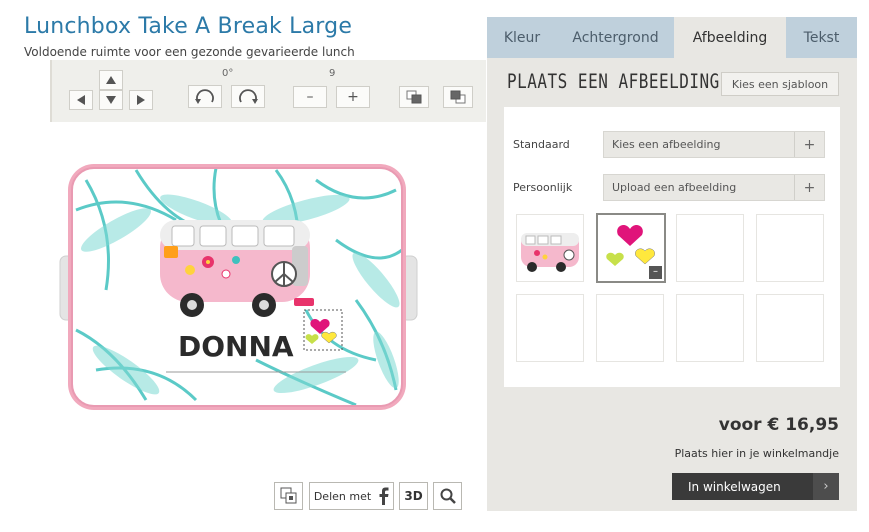  I want to click on facebook-icon, so click(384, 496).